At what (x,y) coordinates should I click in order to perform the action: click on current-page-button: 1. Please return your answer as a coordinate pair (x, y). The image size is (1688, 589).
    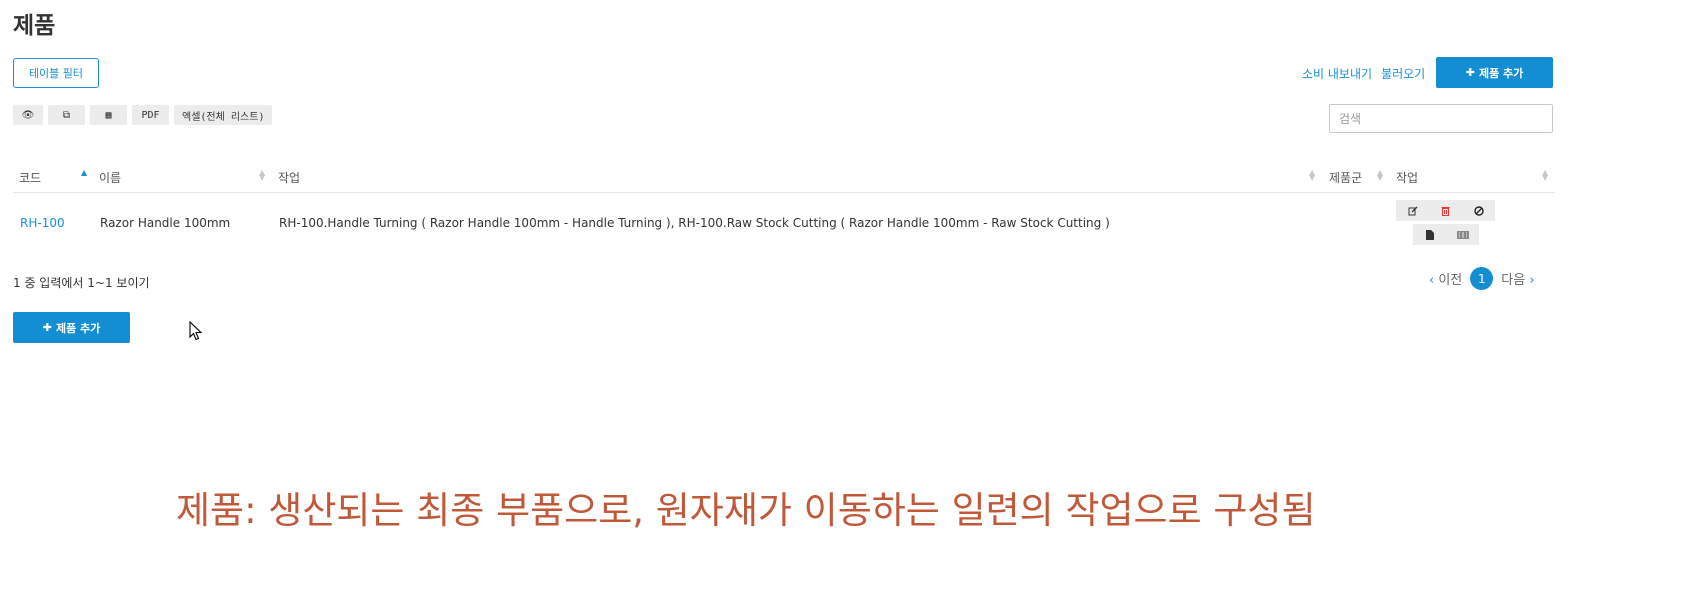
    Looking at the image, I should click on (1482, 278).